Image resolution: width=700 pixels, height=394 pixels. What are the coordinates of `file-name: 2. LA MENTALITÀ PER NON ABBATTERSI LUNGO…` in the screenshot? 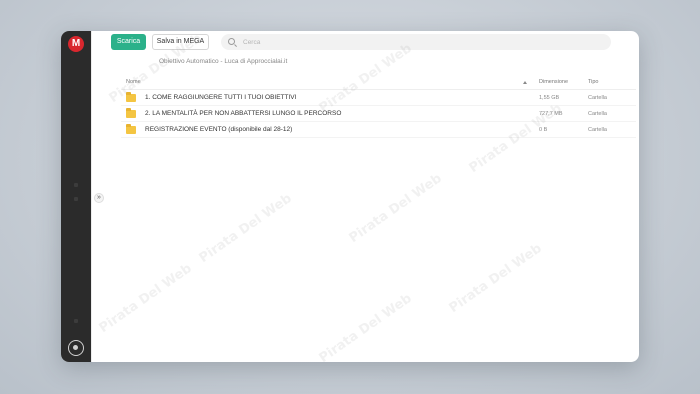 It's located at (243, 113).